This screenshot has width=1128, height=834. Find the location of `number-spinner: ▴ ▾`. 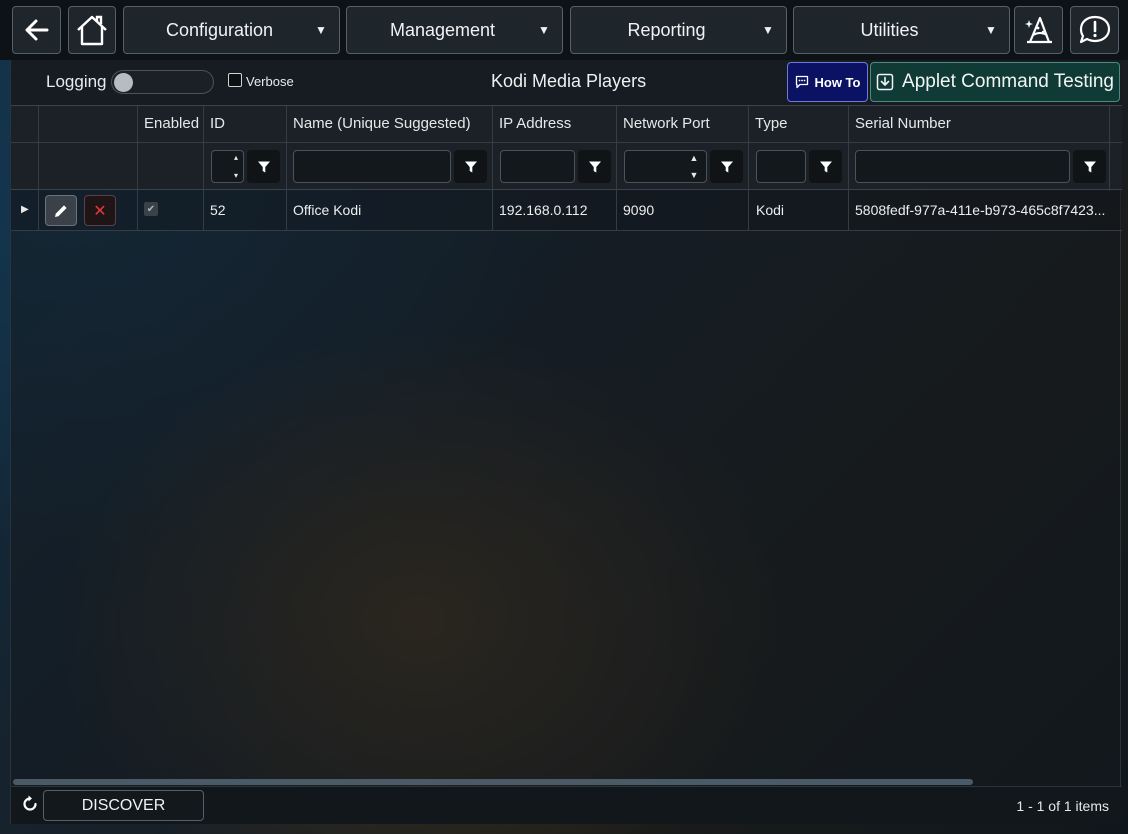

number-spinner: ▴ ▾ is located at coordinates (236, 166).